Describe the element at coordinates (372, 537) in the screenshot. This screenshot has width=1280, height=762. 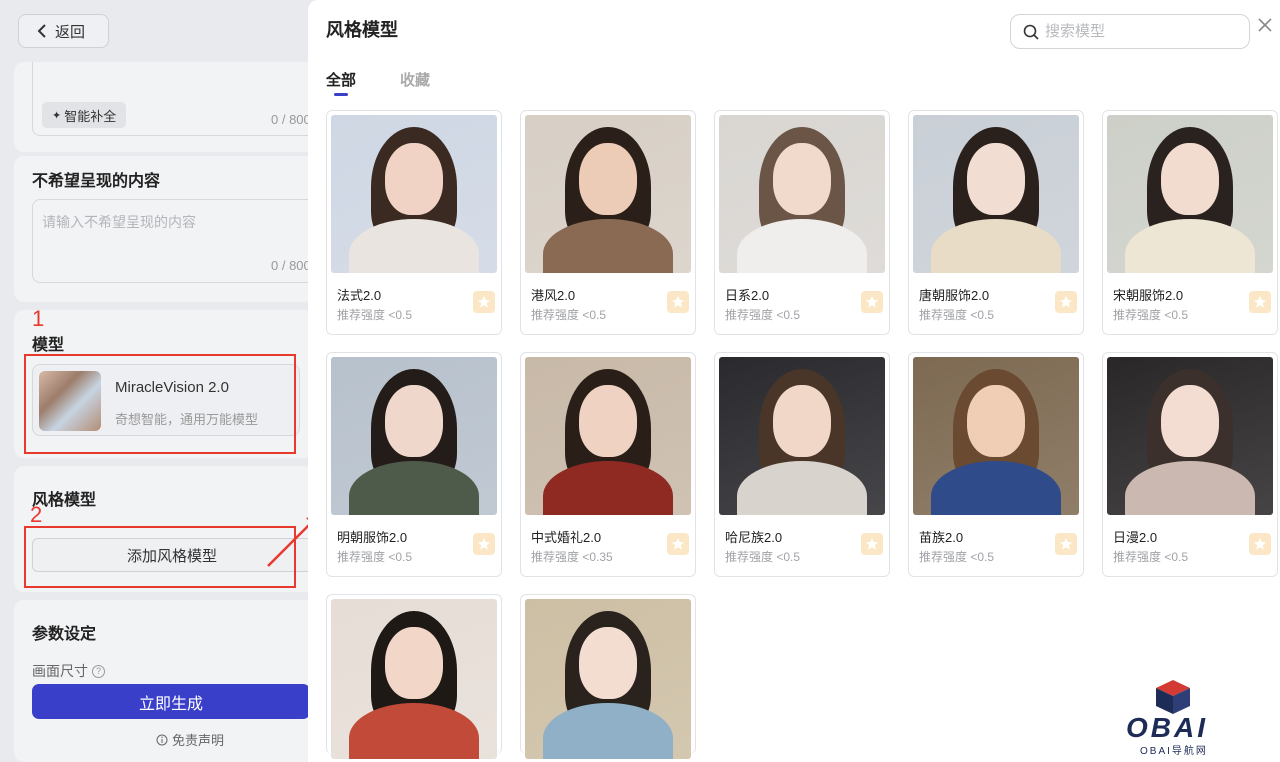
I see `style-model-name: 明朝服饰2.0` at that location.